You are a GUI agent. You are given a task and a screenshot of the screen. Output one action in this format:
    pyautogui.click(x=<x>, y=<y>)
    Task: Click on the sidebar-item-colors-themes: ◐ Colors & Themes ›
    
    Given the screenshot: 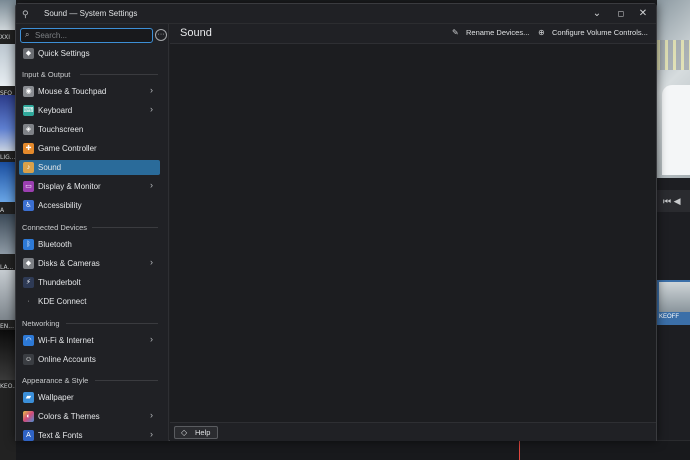 What is the action you would take?
    pyautogui.click(x=89, y=416)
    